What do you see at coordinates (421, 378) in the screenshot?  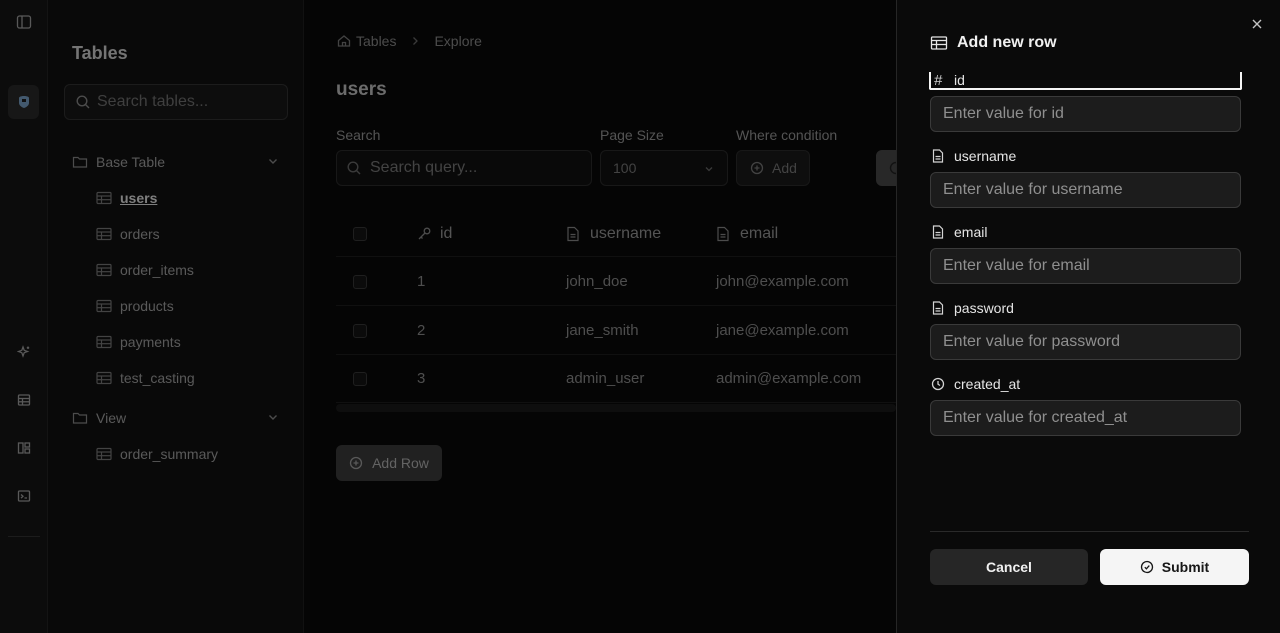 I see `table-cell: 3` at bounding box center [421, 378].